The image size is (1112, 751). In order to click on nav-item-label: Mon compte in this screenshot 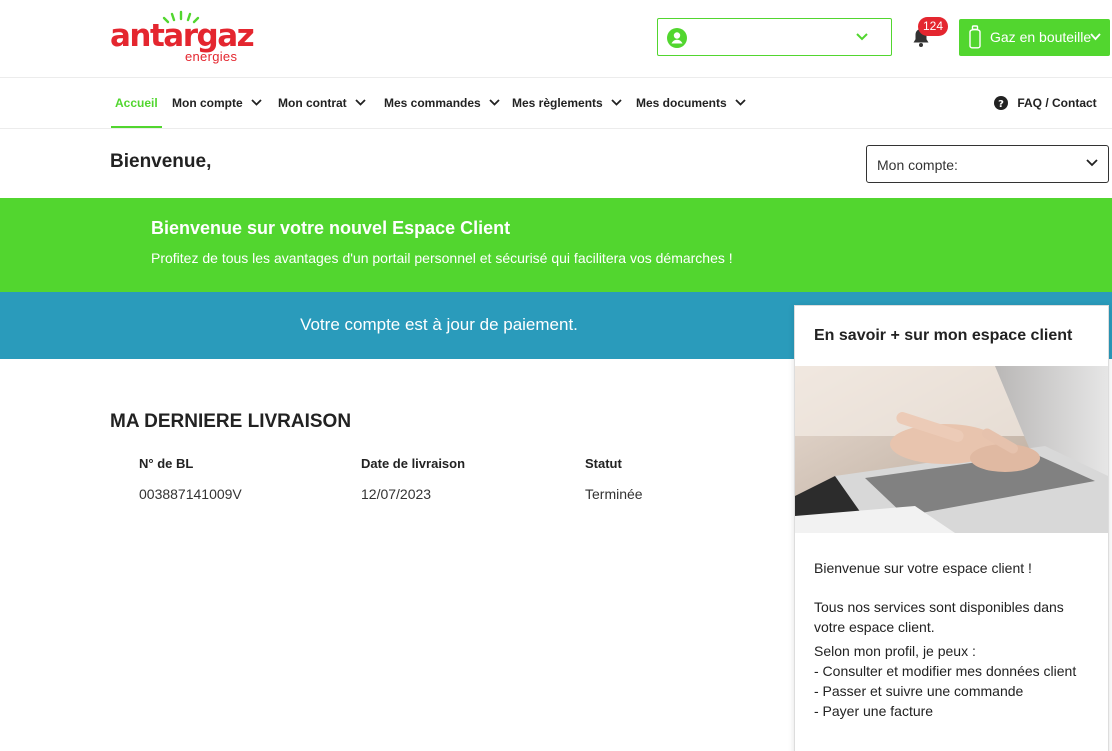, I will do `click(207, 103)`.